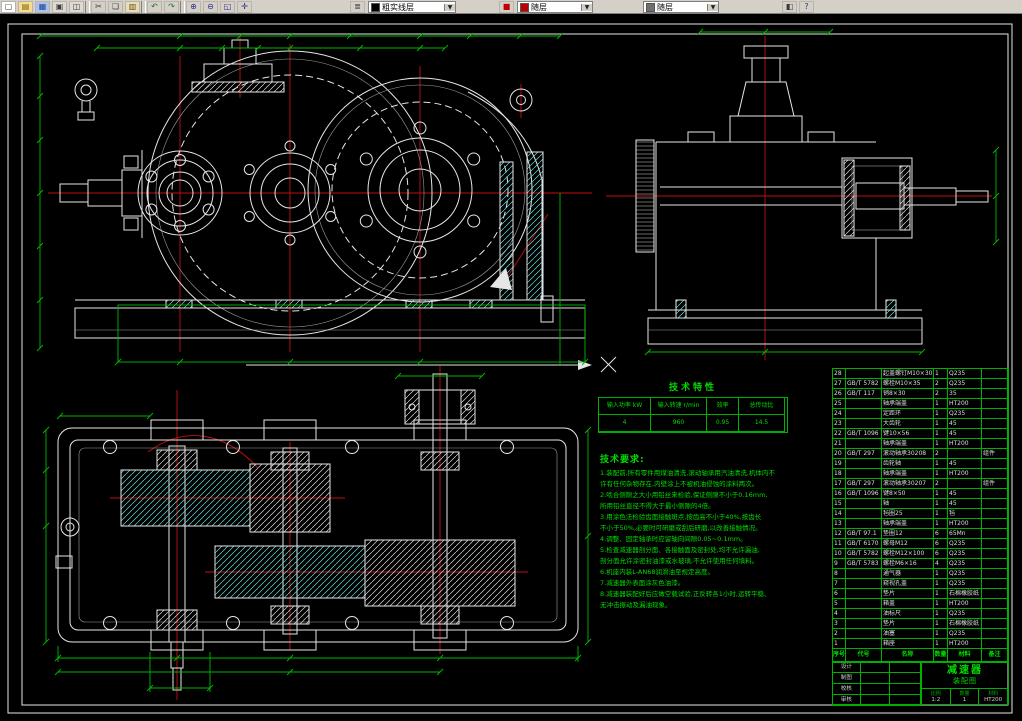  Describe the element at coordinates (115, 7) in the screenshot. I see `copy-icon: ❏` at that location.